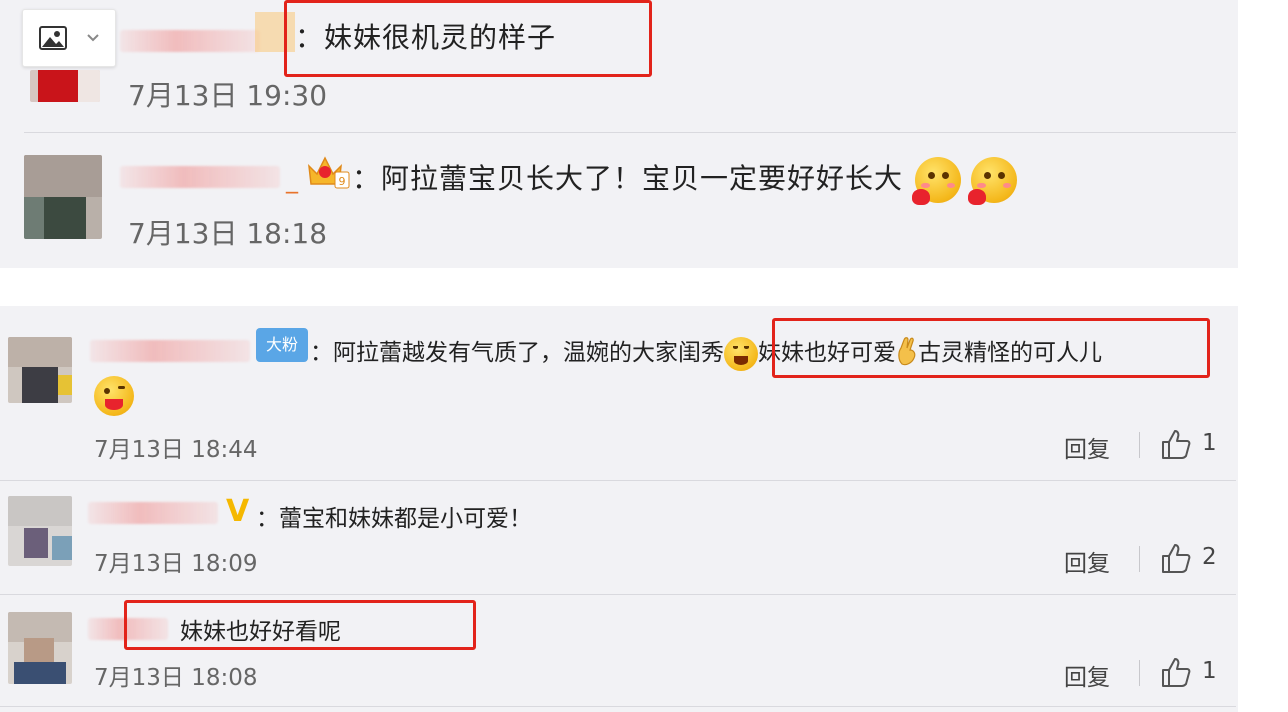 The width and height of the screenshot is (1288, 712). Describe the element at coordinates (228, 233) in the screenshot. I see `comment-time: 7月13日 18:18` at that location.